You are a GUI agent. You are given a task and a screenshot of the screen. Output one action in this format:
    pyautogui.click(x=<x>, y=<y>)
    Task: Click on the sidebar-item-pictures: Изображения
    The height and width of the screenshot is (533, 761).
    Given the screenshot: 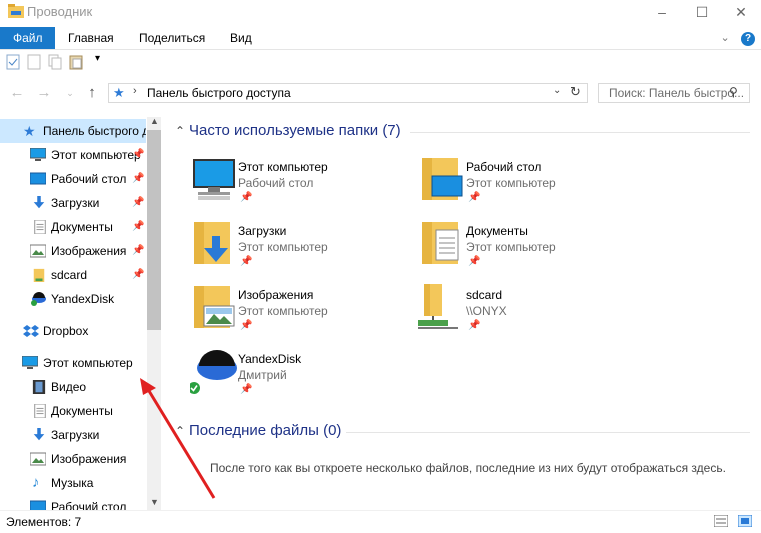 What is the action you would take?
    pyautogui.click(x=73, y=459)
    